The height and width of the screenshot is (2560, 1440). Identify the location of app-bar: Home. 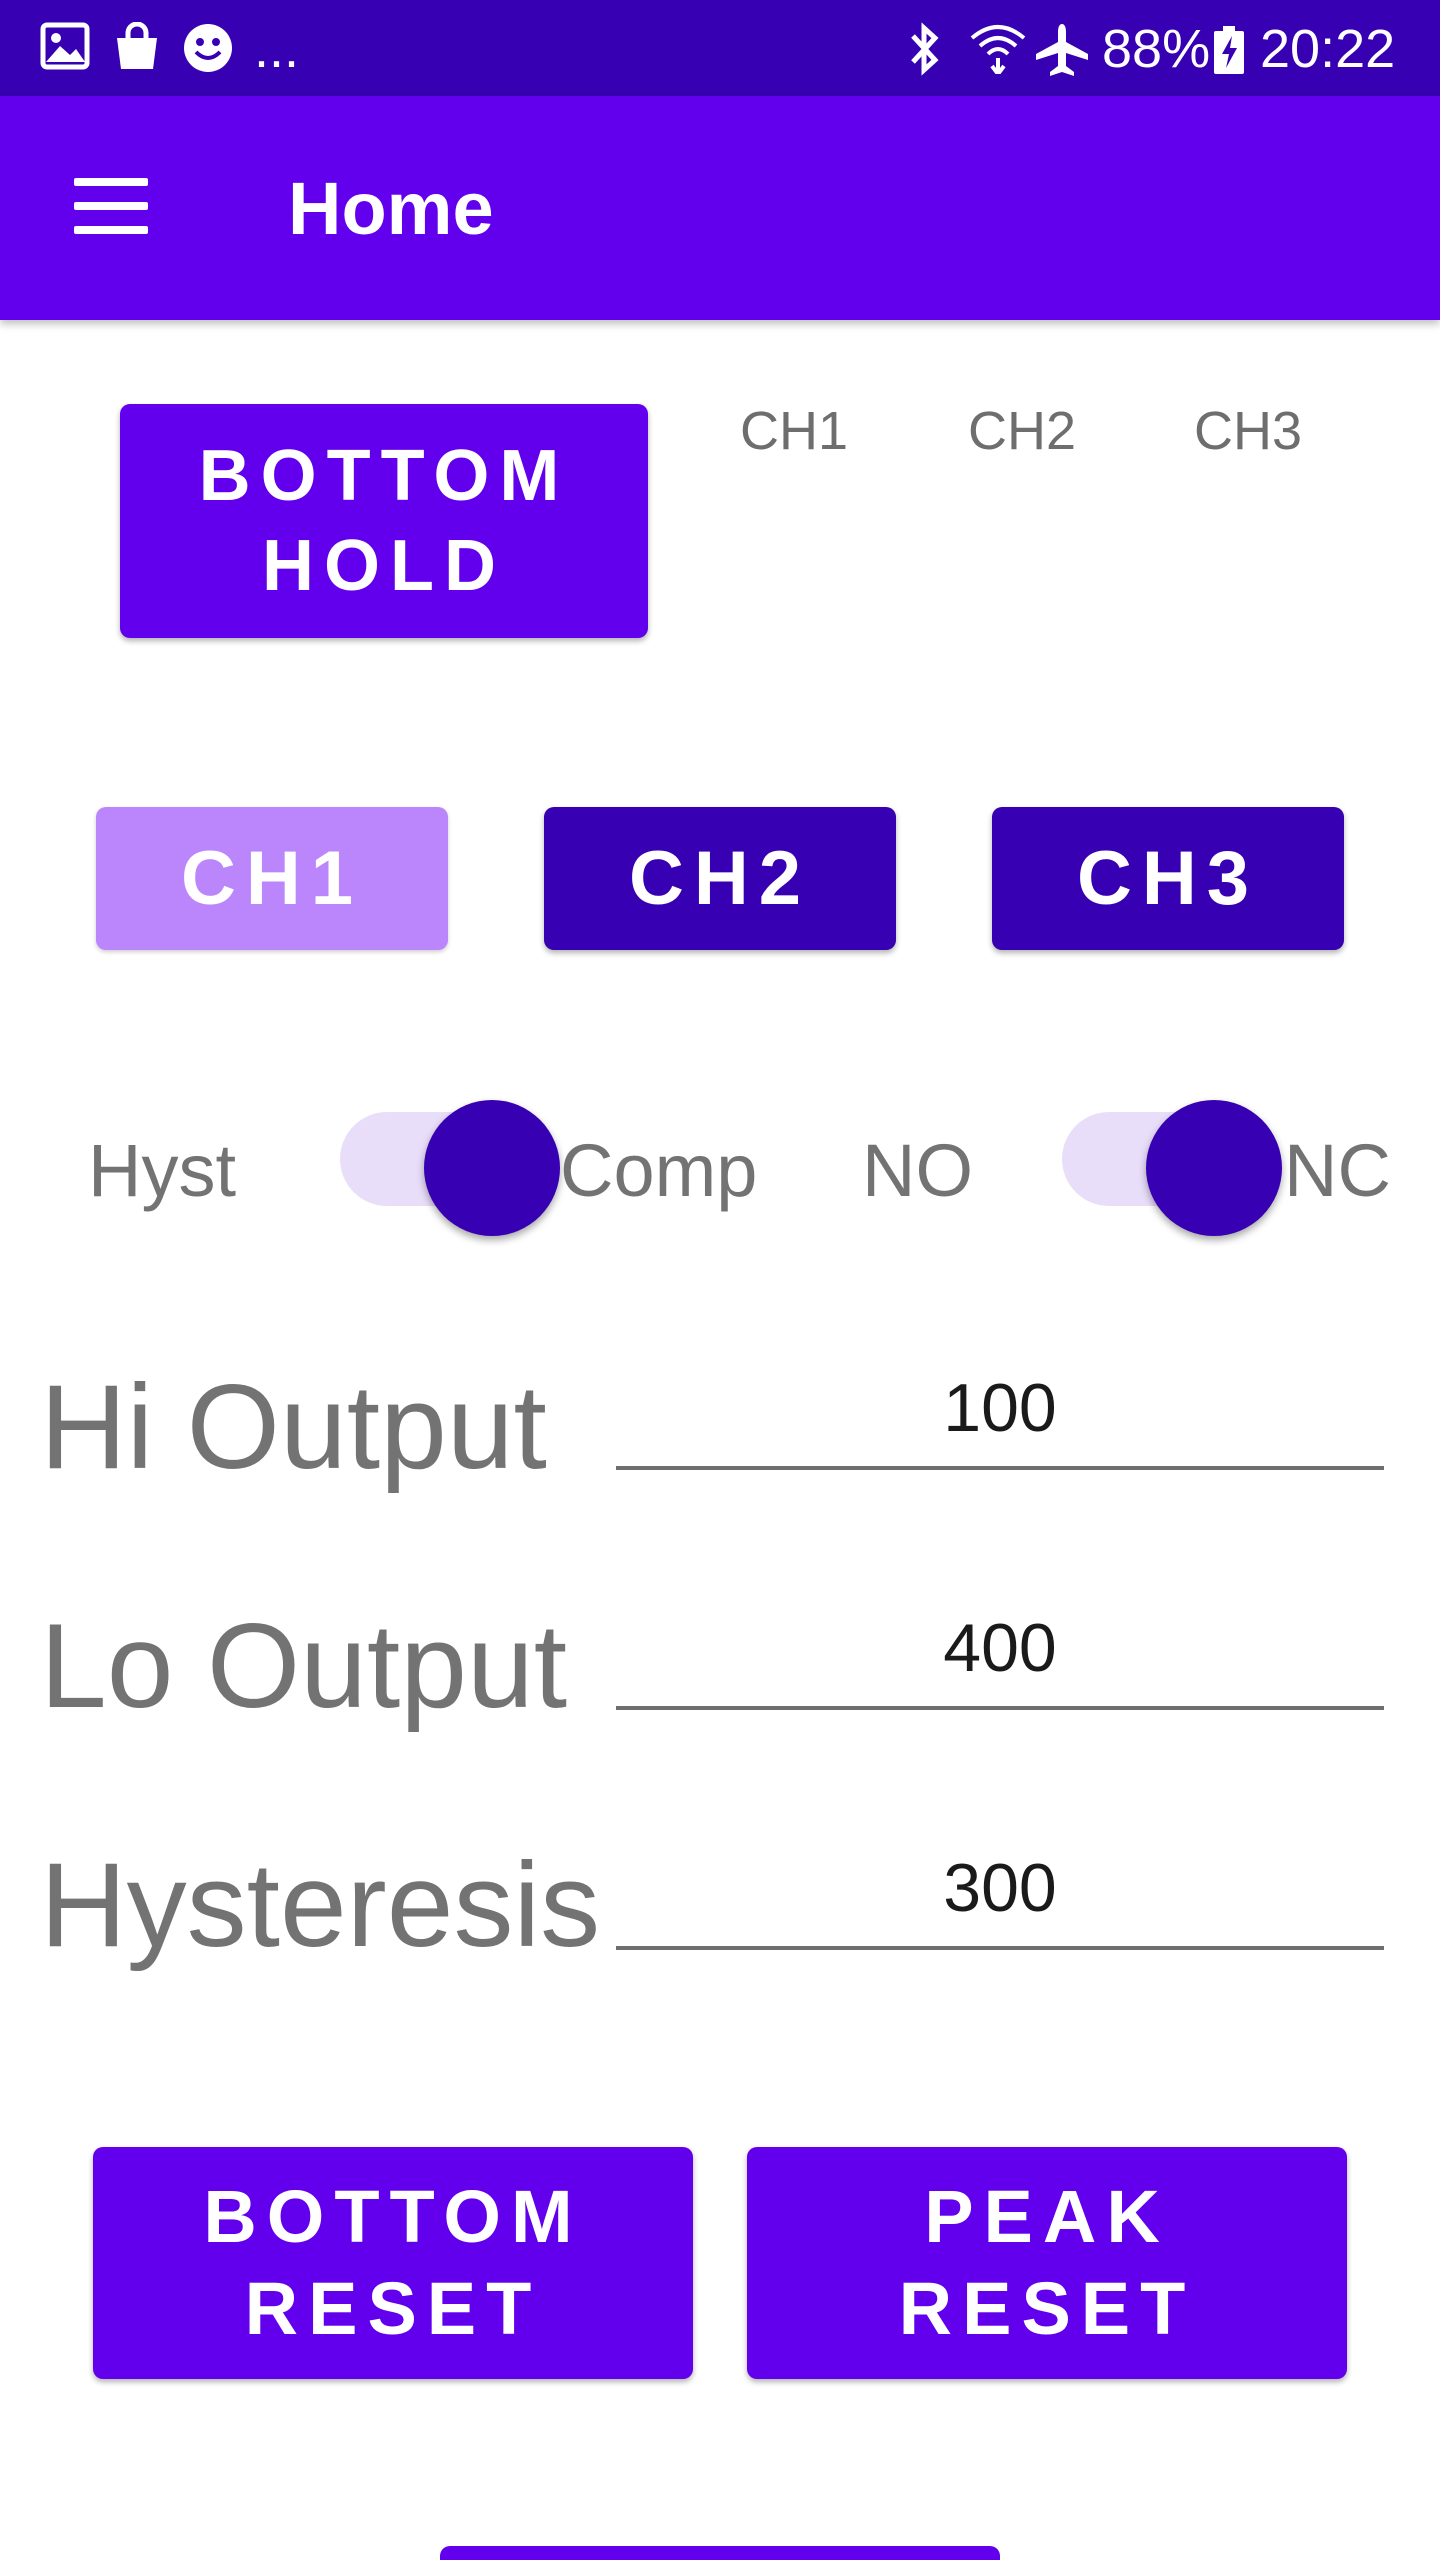
(720, 208).